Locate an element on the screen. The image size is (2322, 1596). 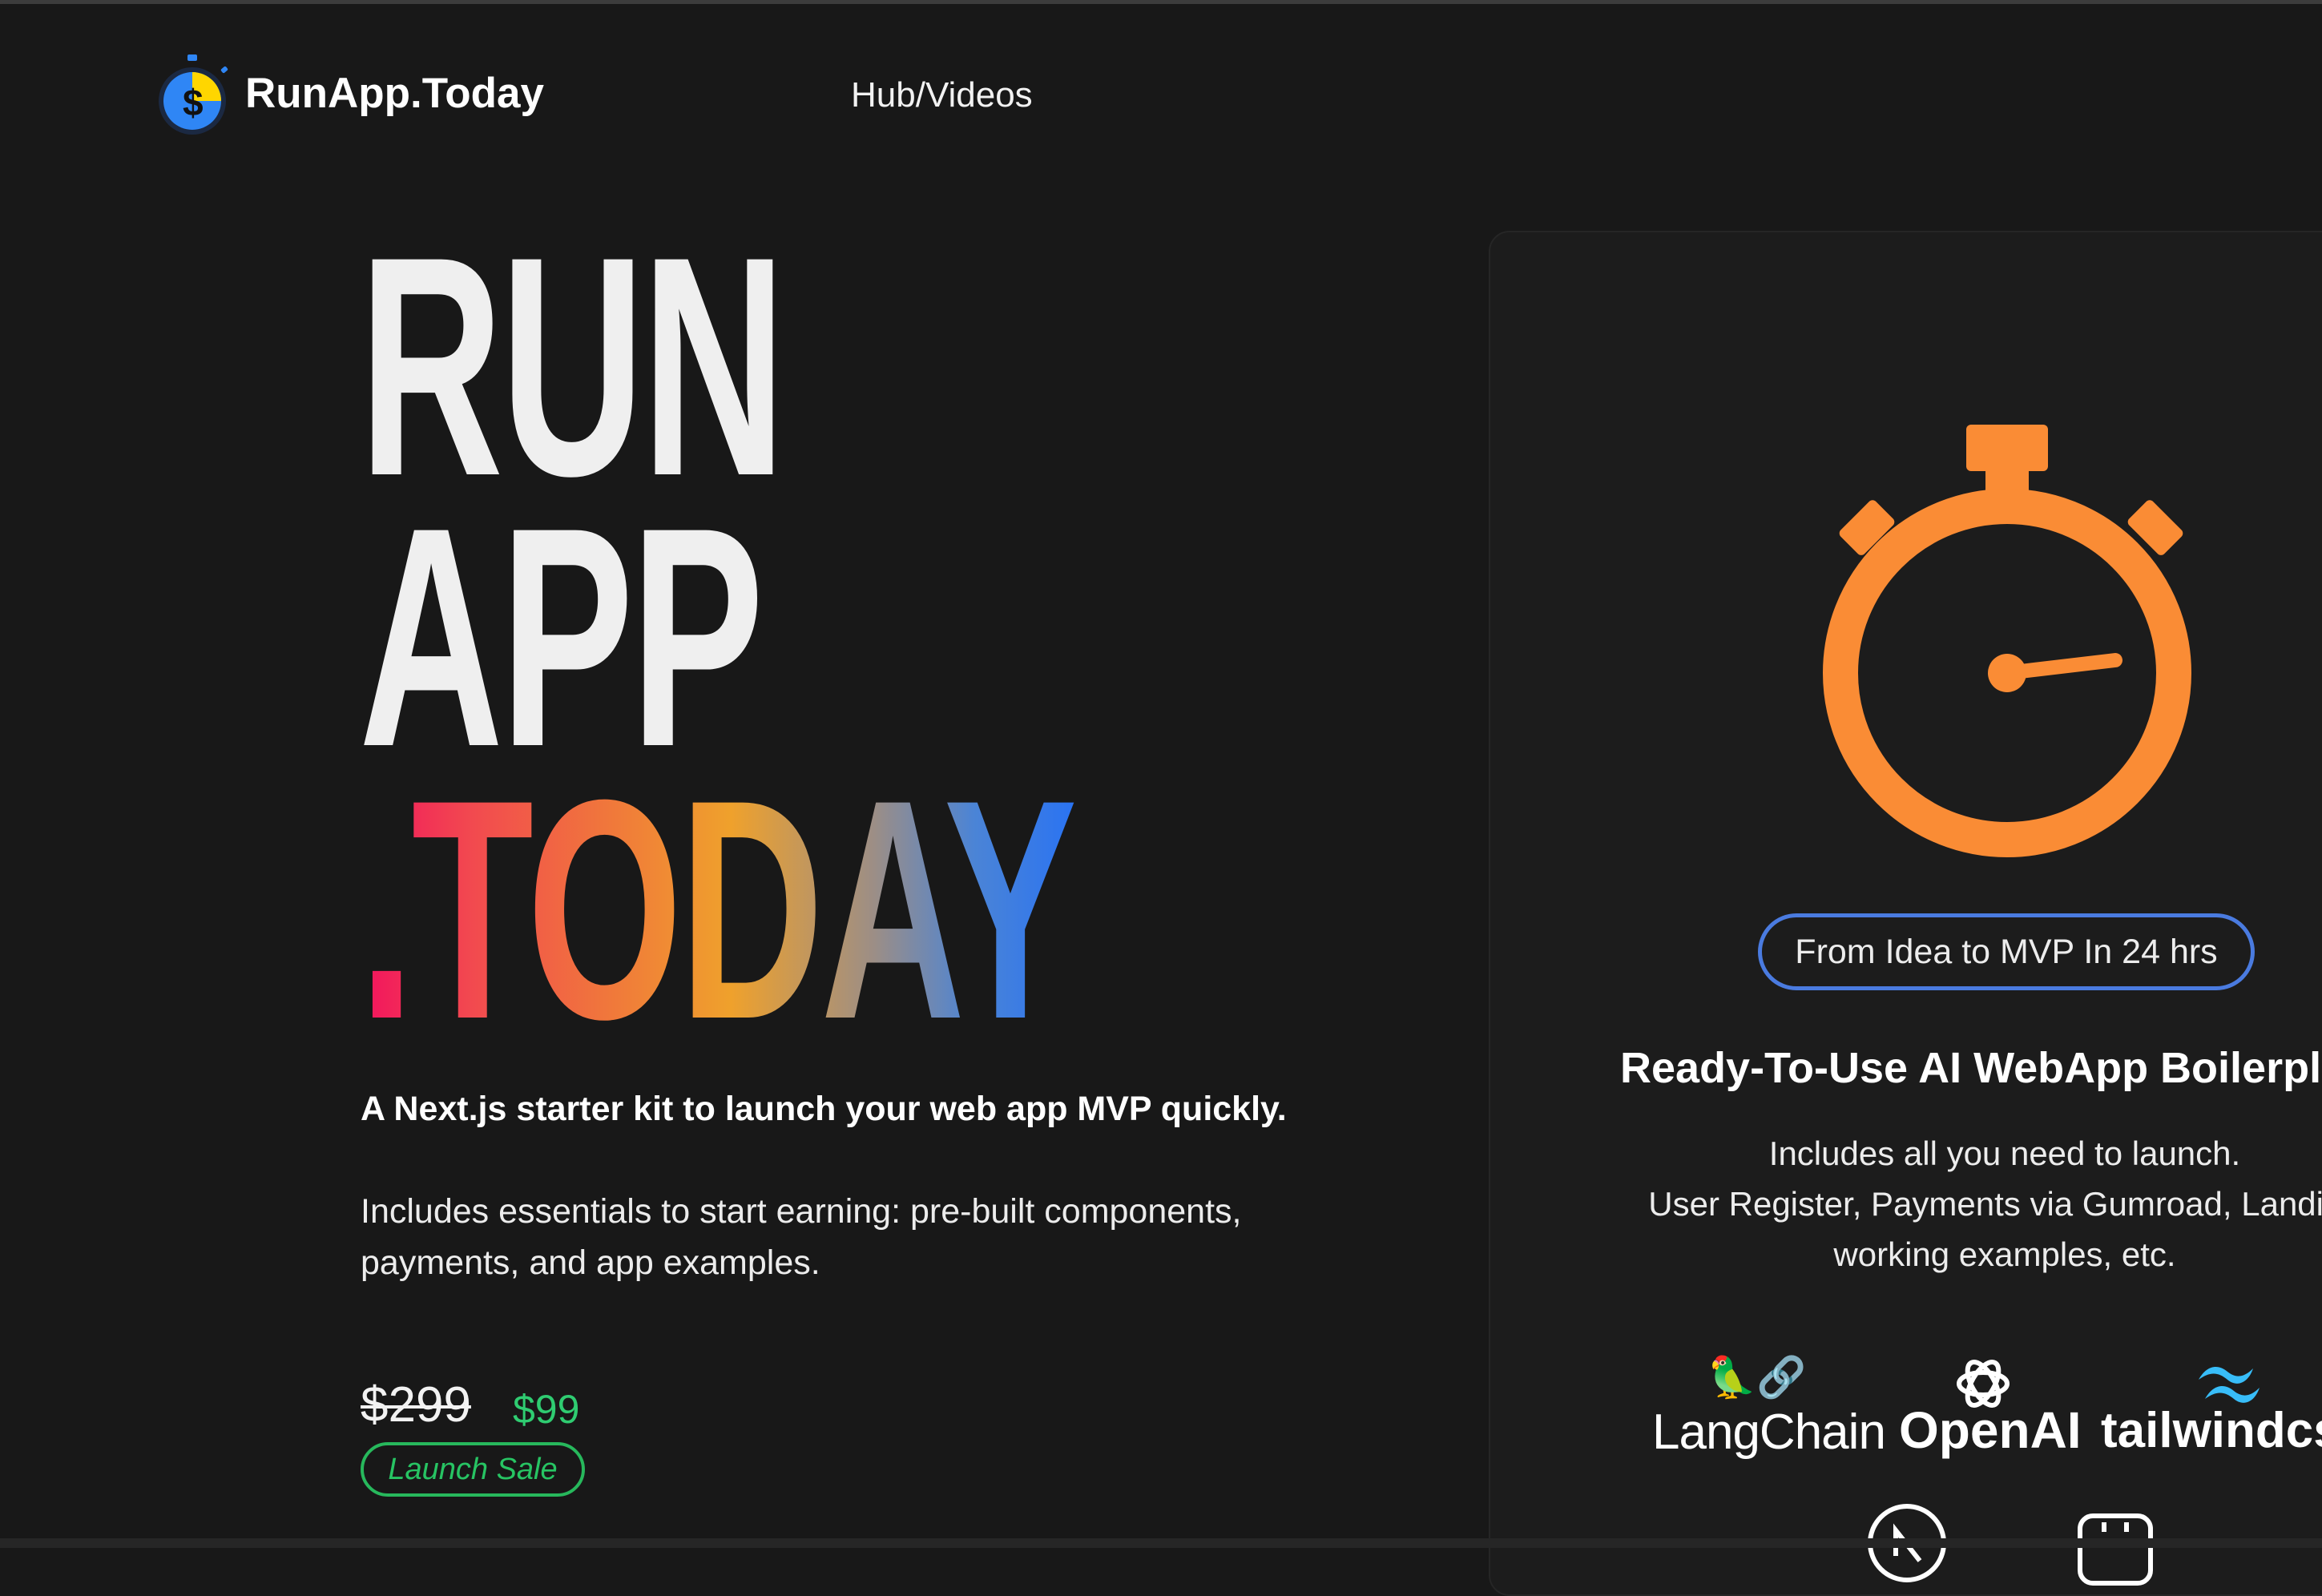
langchain-icon: 🦜🔗 is located at coordinates (1757, 1377).